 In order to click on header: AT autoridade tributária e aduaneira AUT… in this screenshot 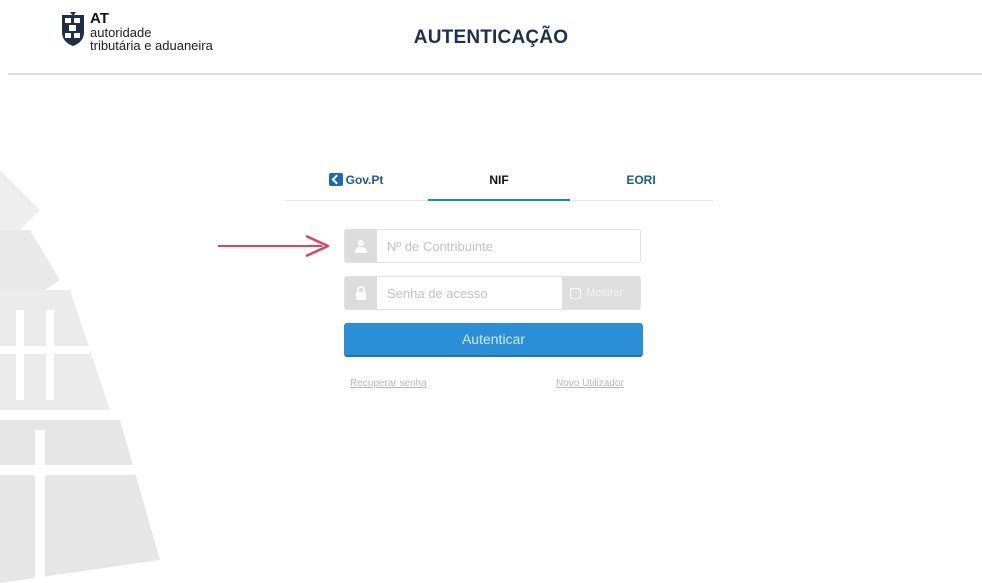, I will do `click(491, 37)`.